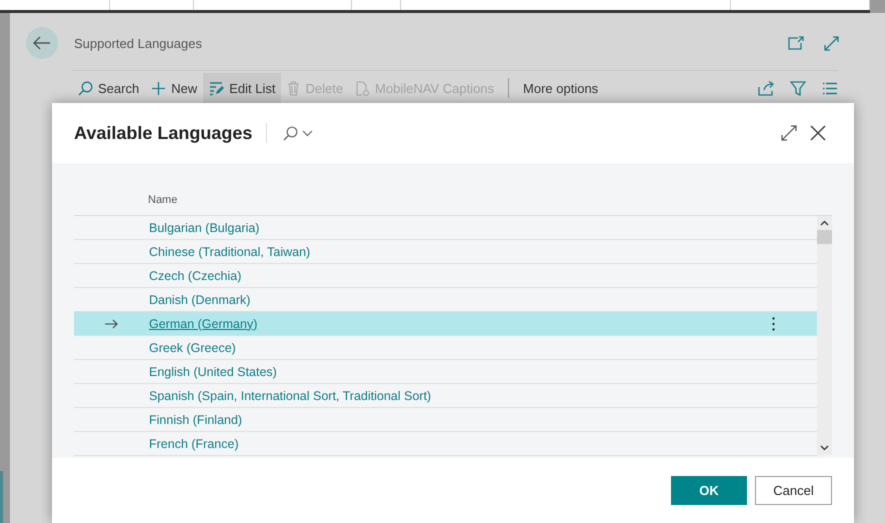 The height and width of the screenshot is (523, 885). Describe the element at coordinates (290, 395) in the screenshot. I see `language-name: Spanish (Spain, International Sort, Traditional Sort)` at that location.